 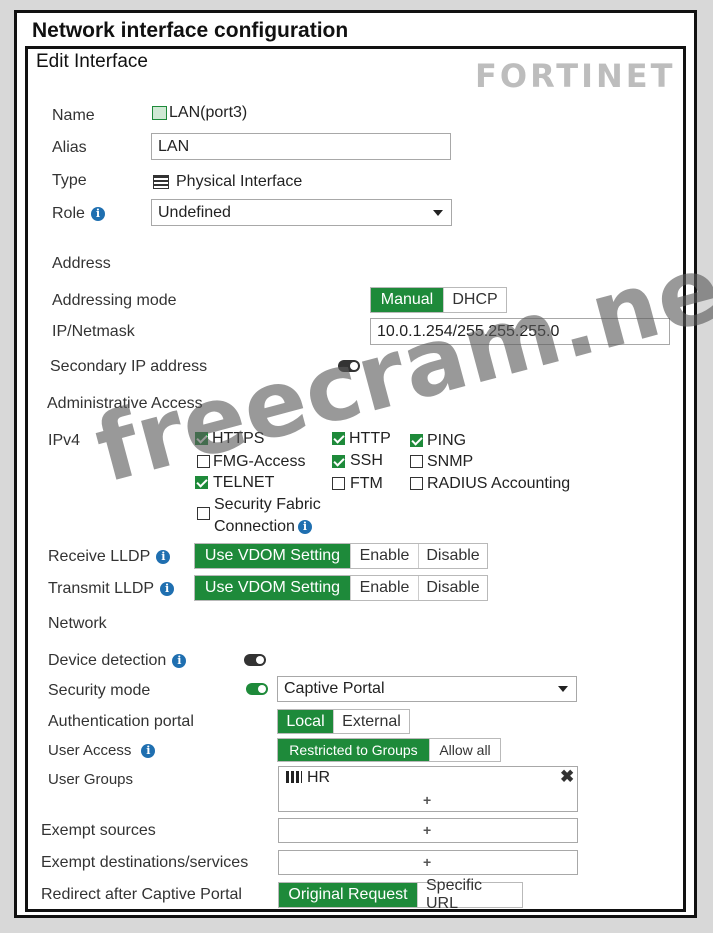 I want to click on local-option: Local, so click(x=305, y=721).